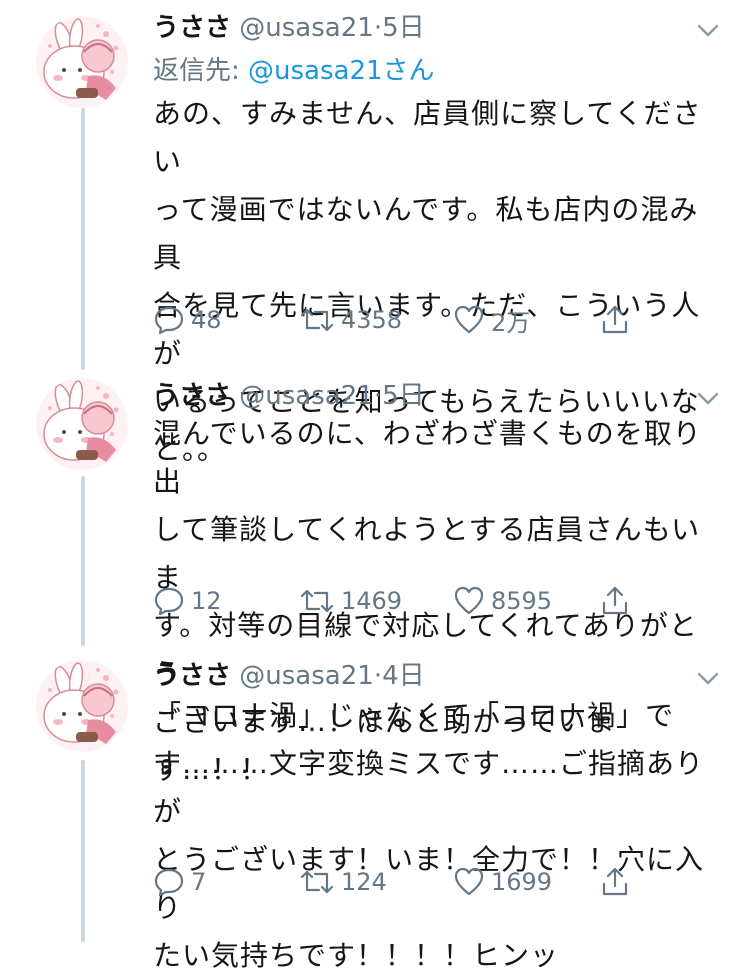 This screenshot has height=980, width=750. I want to click on like-button: 1699, so click(502, 882).